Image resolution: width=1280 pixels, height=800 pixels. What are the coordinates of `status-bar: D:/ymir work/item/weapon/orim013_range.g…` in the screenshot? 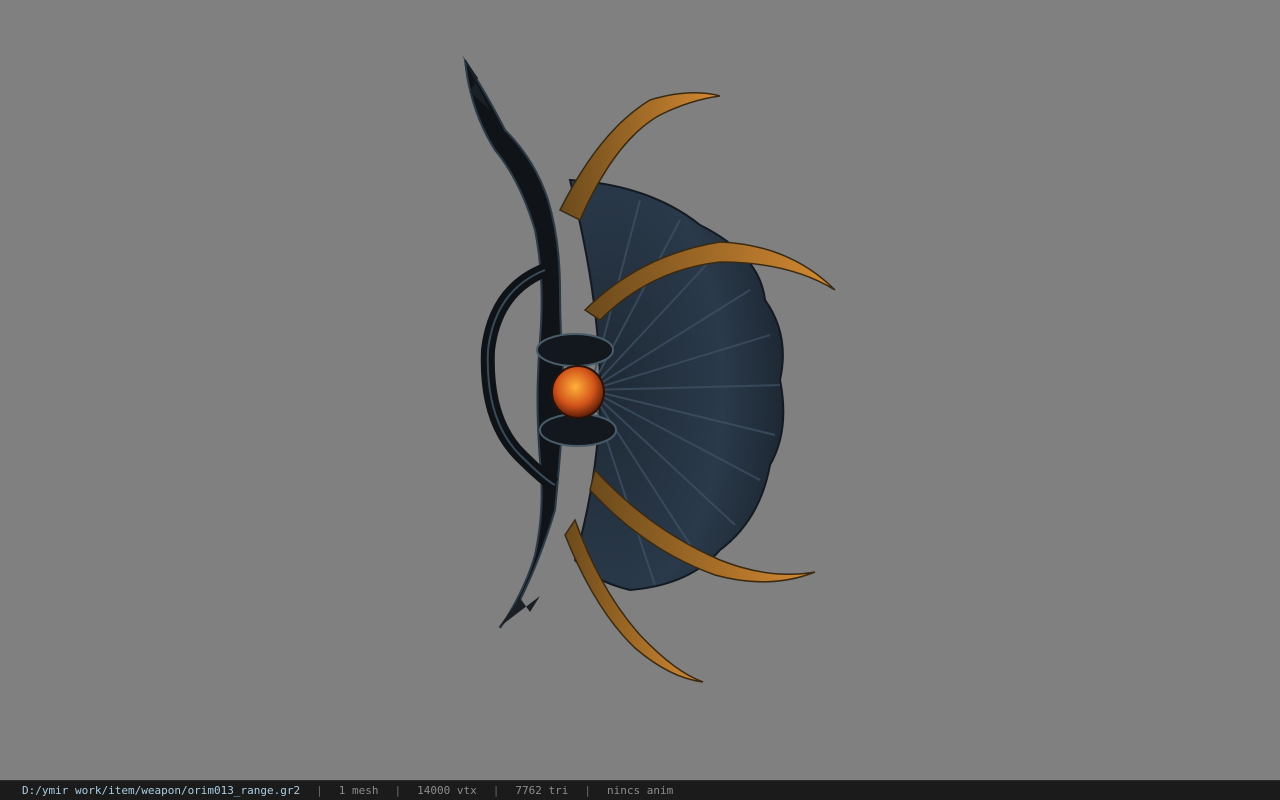 It's located at (640, 790).